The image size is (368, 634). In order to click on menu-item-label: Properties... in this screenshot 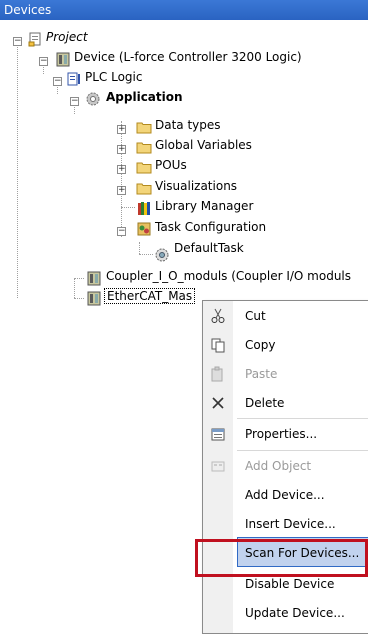, I will do `click(281, 434)`.